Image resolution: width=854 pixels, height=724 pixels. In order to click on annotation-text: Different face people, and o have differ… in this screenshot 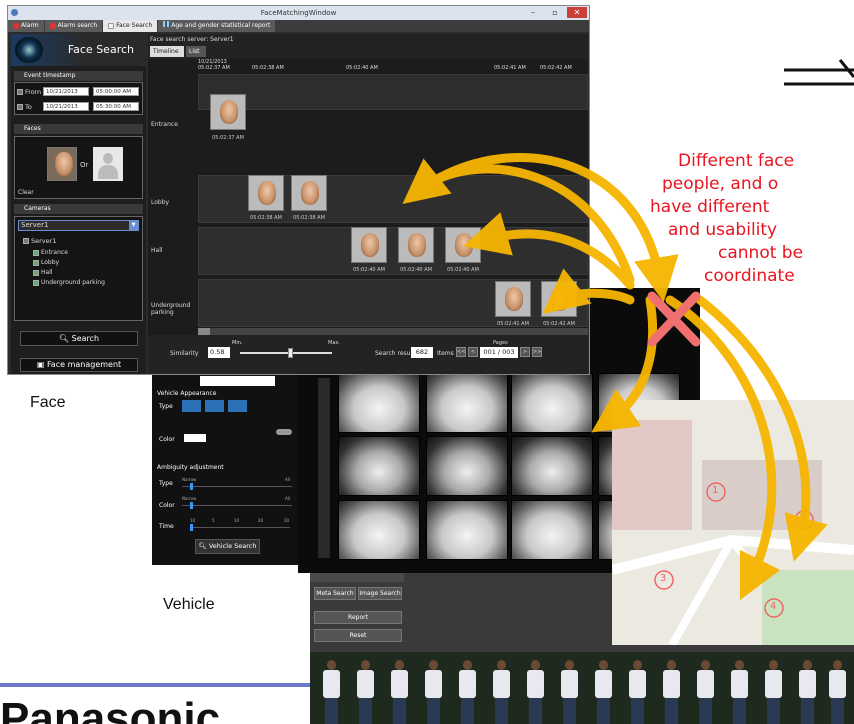, I will do `click(727, 218)`.